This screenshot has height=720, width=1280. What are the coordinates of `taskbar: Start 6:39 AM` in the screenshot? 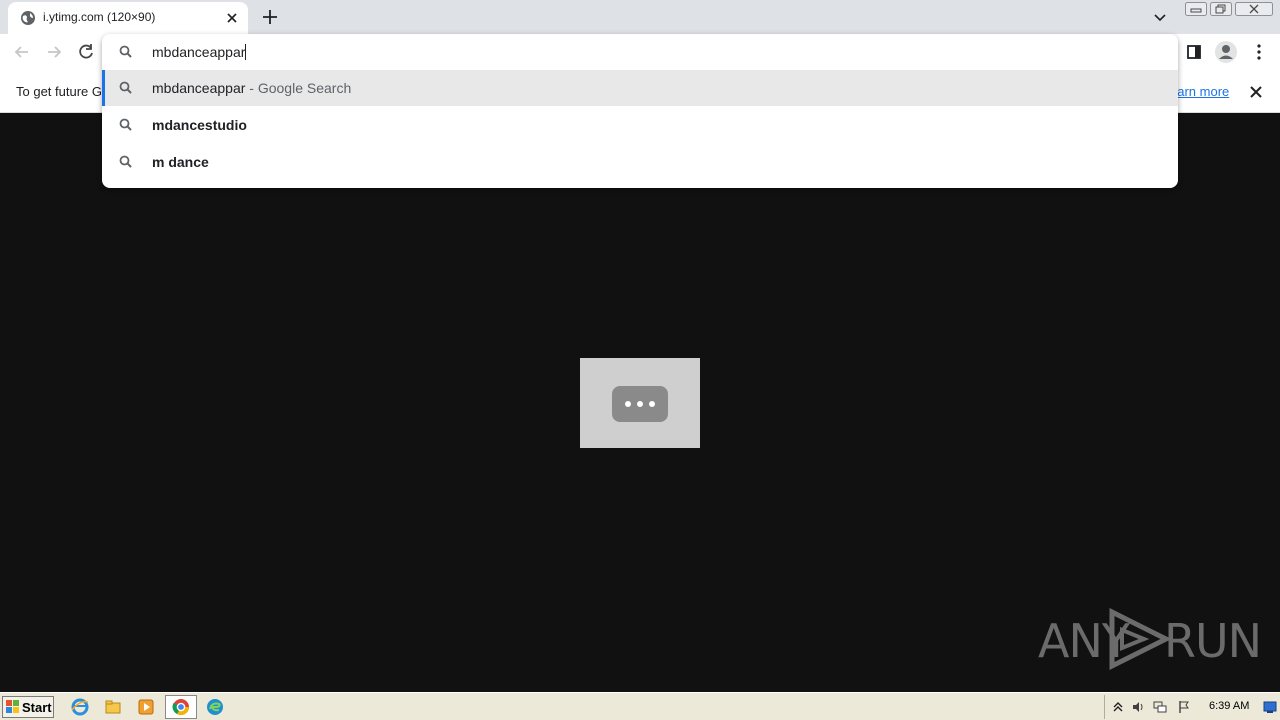 It's located at (640, 706).